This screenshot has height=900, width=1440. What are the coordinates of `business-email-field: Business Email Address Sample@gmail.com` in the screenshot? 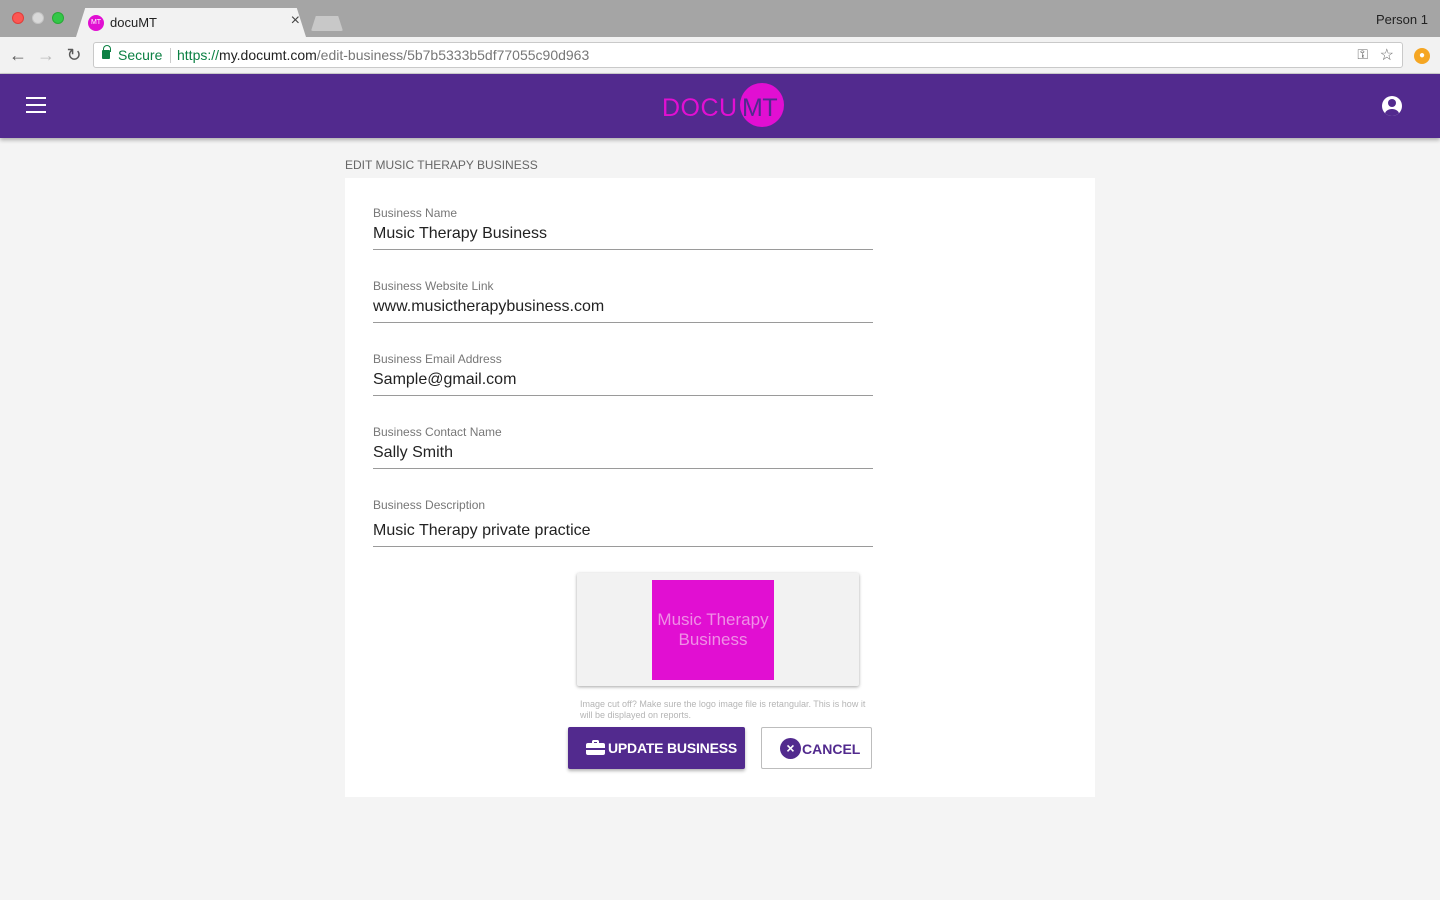 It's located at (623, 374).